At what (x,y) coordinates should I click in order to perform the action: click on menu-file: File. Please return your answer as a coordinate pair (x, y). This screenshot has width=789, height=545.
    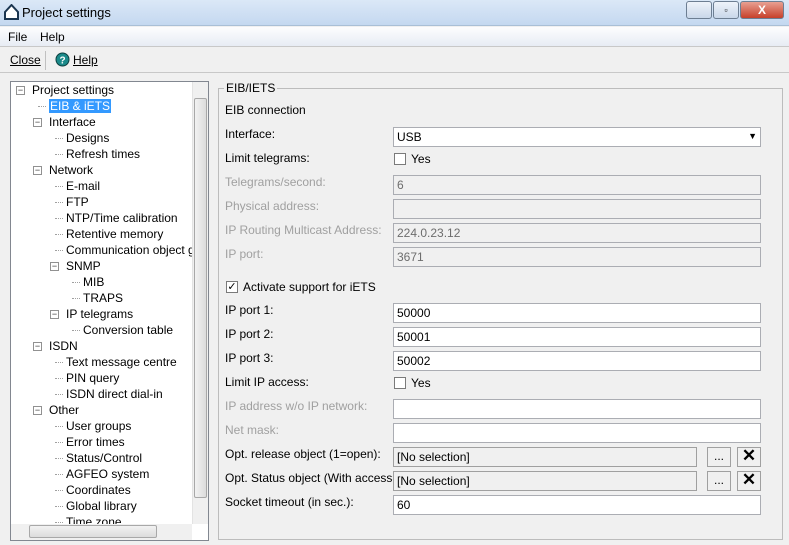
    Looking at the image, I should click on (17, 37).